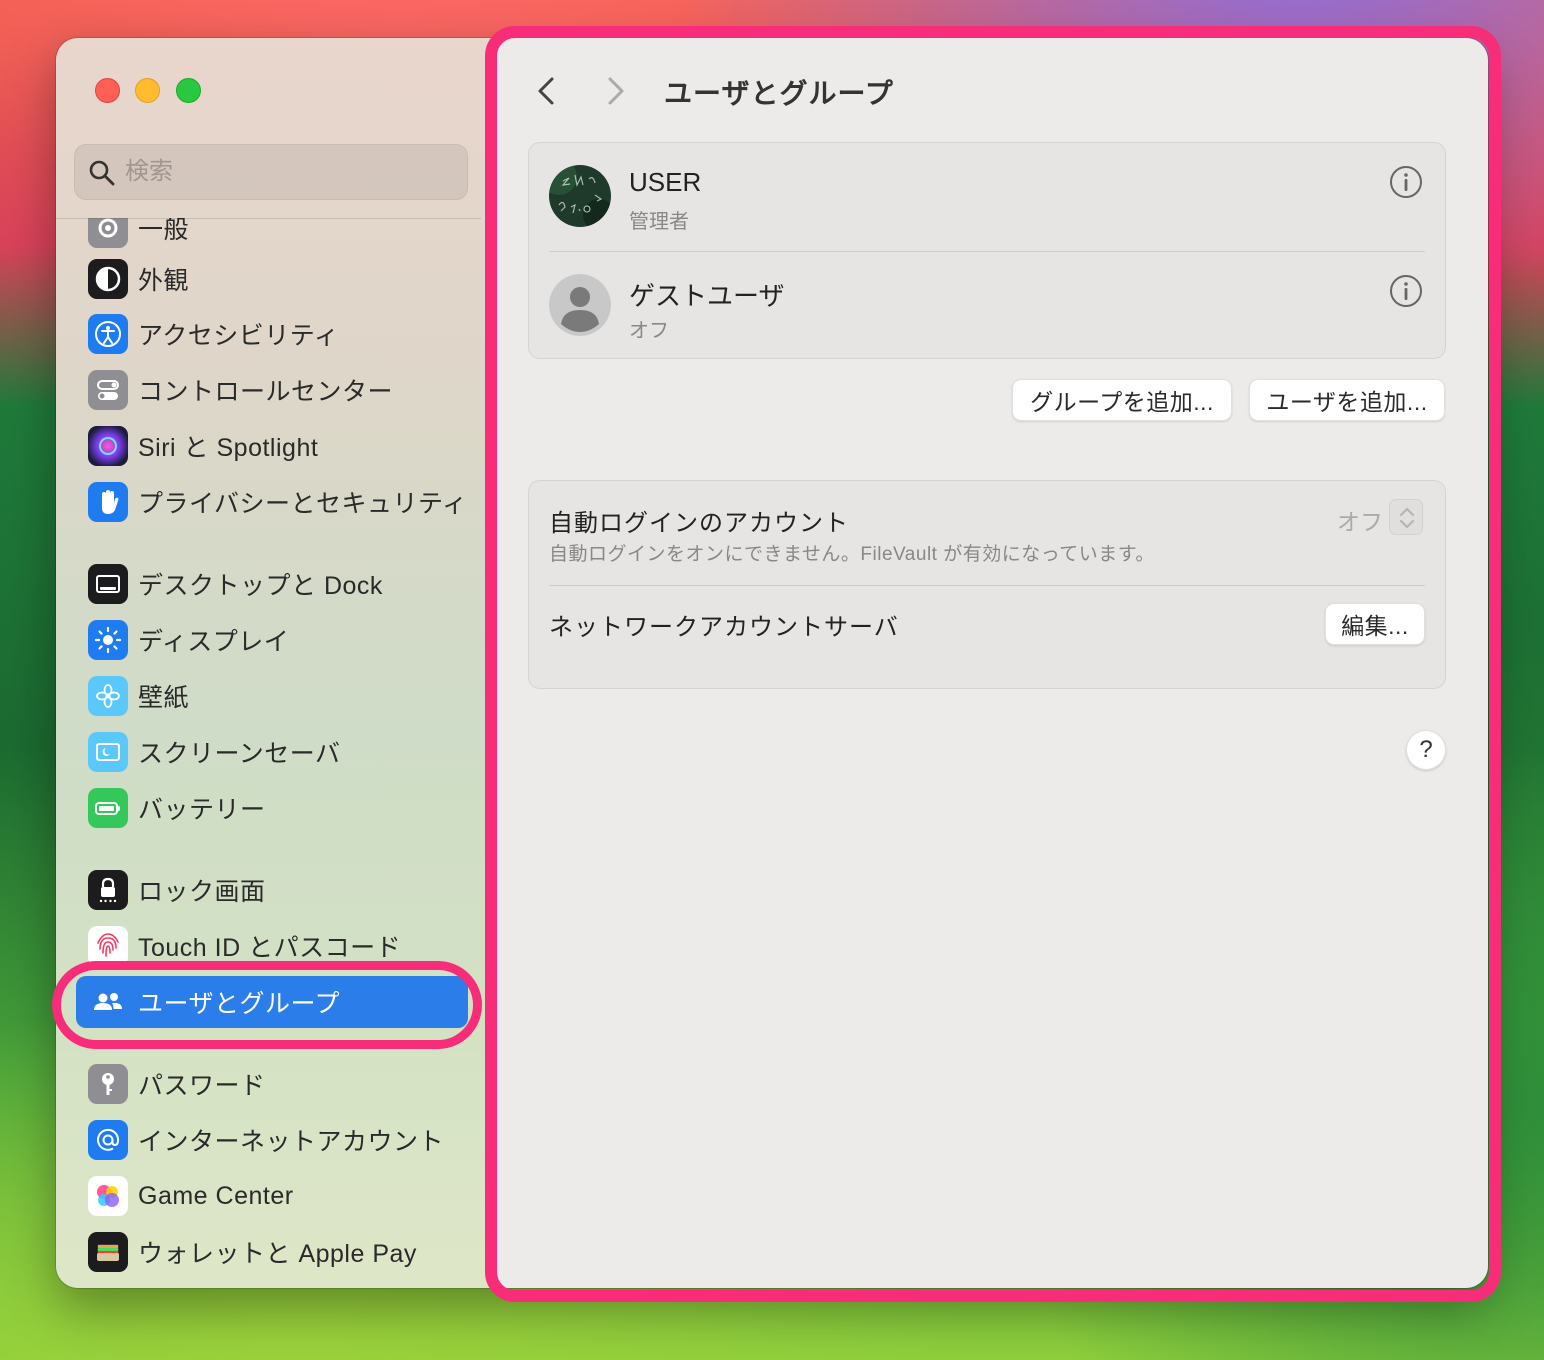  What do you see at coordinates (108, 334) in the screenshot?
I see `accessibility-icon` at bounding box center [108, 334].